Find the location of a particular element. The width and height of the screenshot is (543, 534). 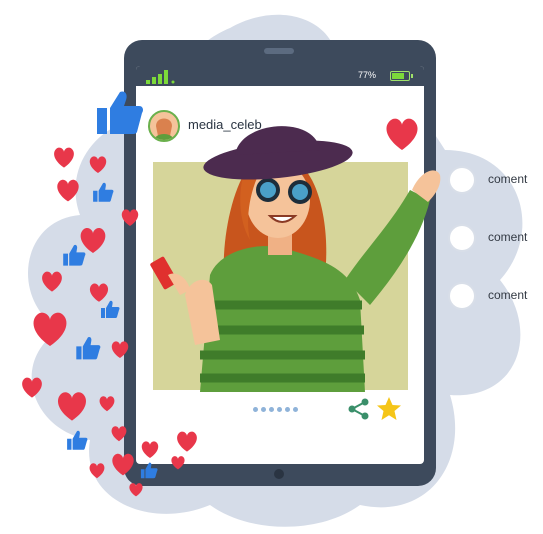

battery-icon is located at coordinates (400, 76).